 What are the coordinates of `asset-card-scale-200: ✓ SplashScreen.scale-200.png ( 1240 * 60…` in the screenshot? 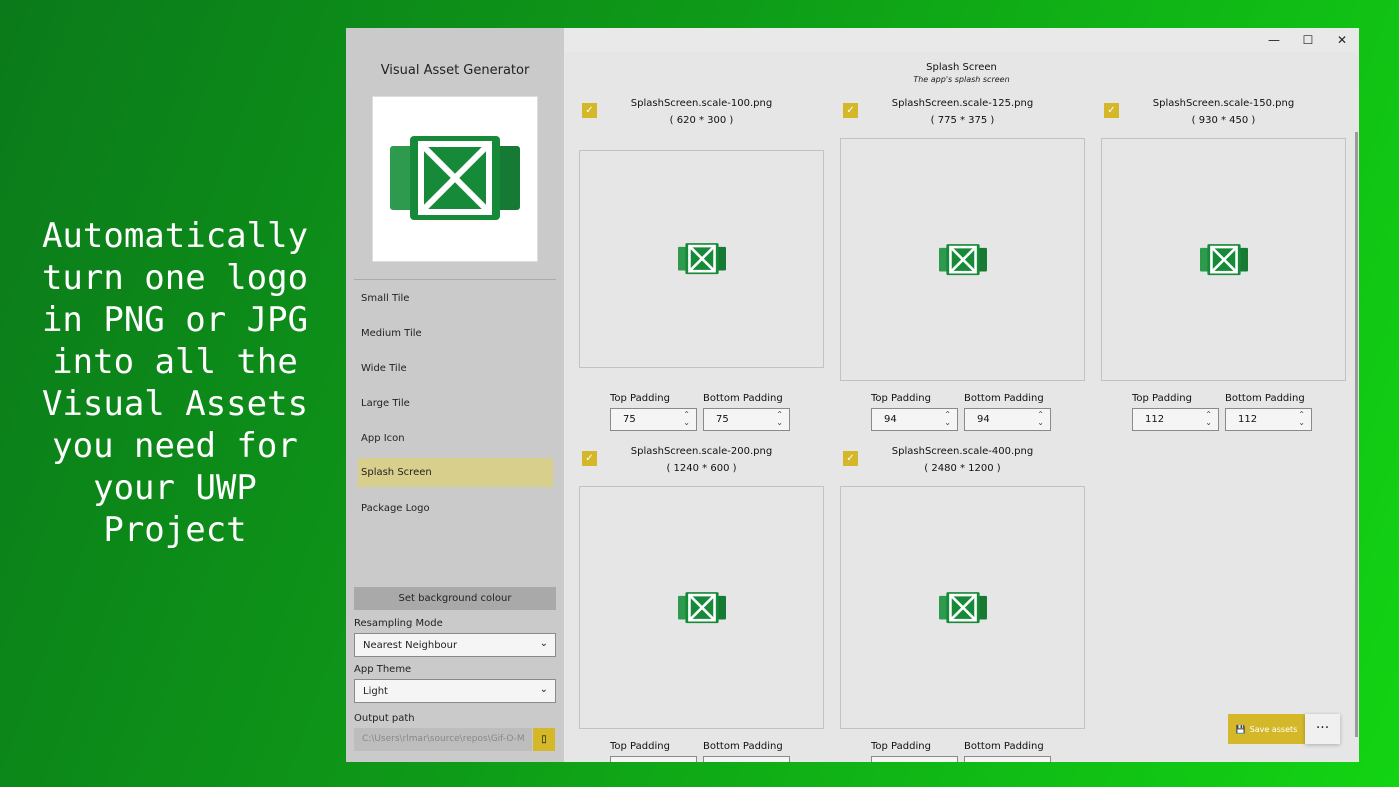 It's located at (701, 604).